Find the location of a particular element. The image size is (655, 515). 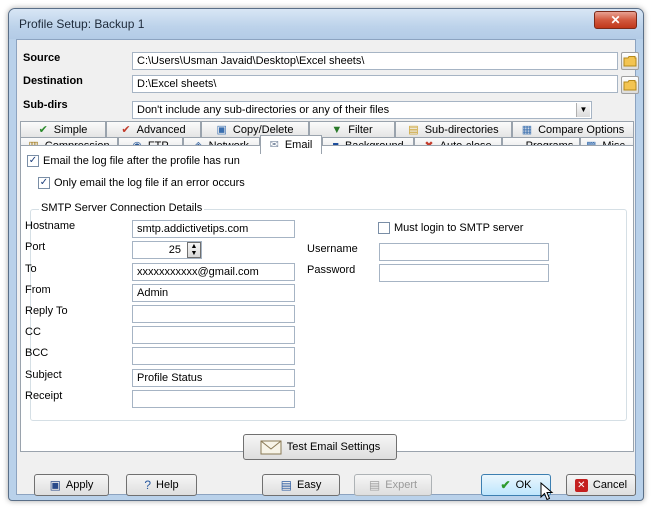

must-login-checkbox-row: Must login to SMTP server is located at coordinates (450, 228).